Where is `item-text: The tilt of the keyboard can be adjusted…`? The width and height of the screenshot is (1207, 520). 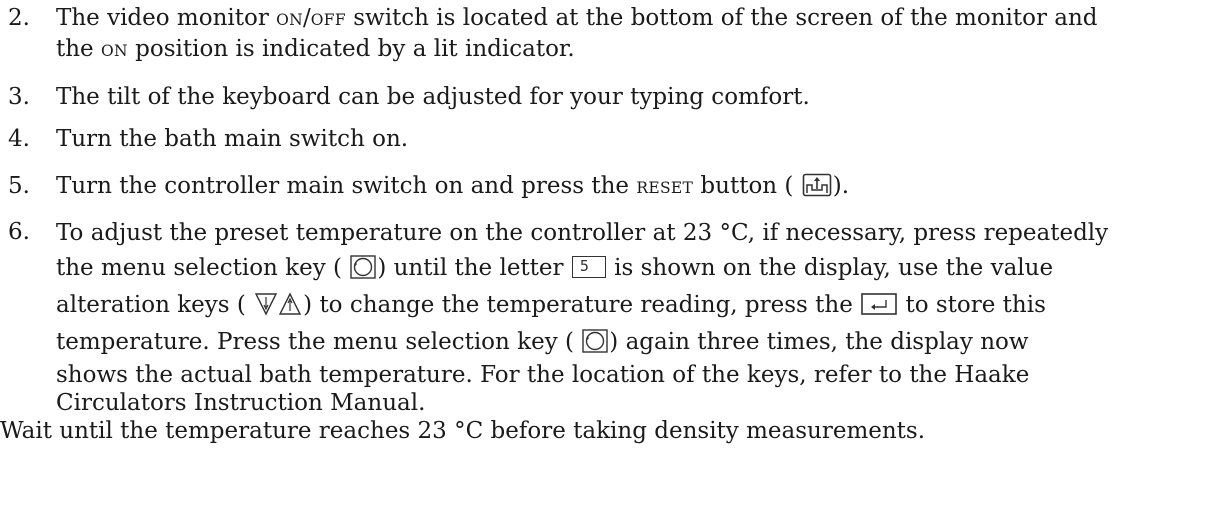 item-text: The tilt of the keyboard can be adjusted… is located at coordinates (433, 97).